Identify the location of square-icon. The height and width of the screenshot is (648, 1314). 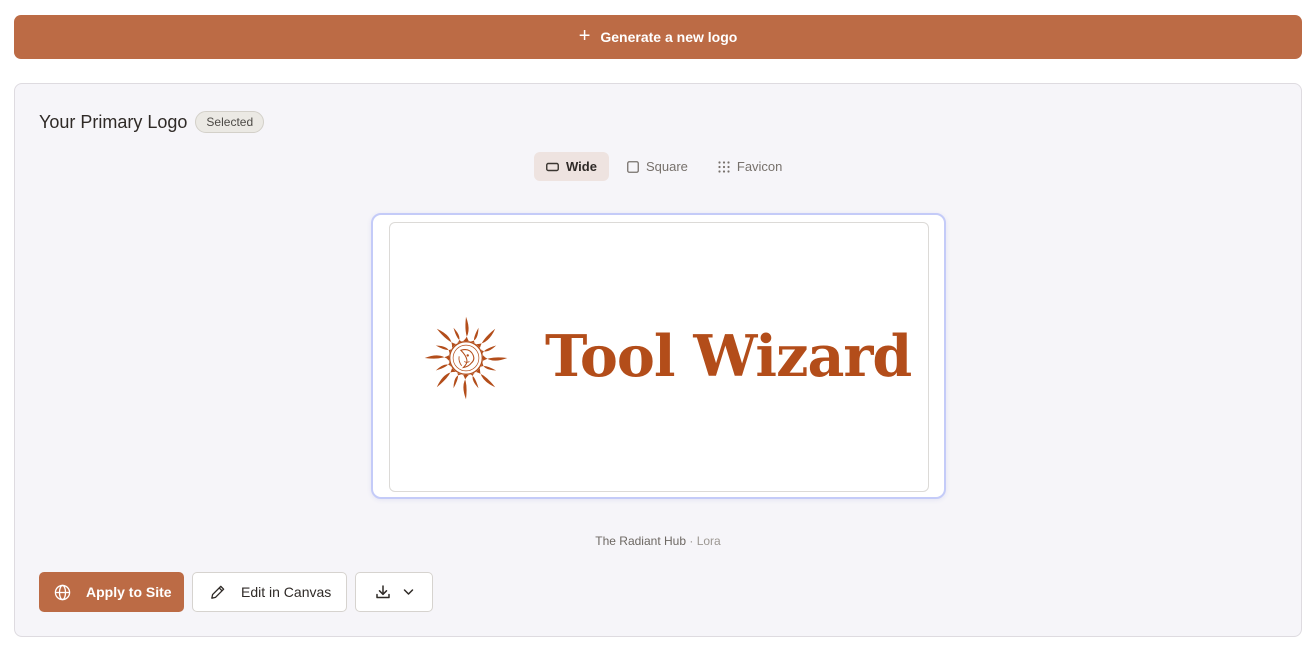
(633, 166).